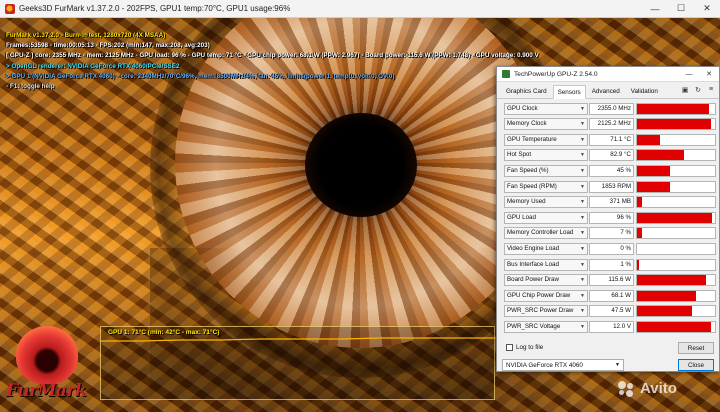 Image resolution: width=720 pixels, height=412 pixels. What do you see at coordinates (546, 248) in the screenshot?
I see `sensor-name-dropdown: Video Engine Load ▼` at bounding box center [546, 248].